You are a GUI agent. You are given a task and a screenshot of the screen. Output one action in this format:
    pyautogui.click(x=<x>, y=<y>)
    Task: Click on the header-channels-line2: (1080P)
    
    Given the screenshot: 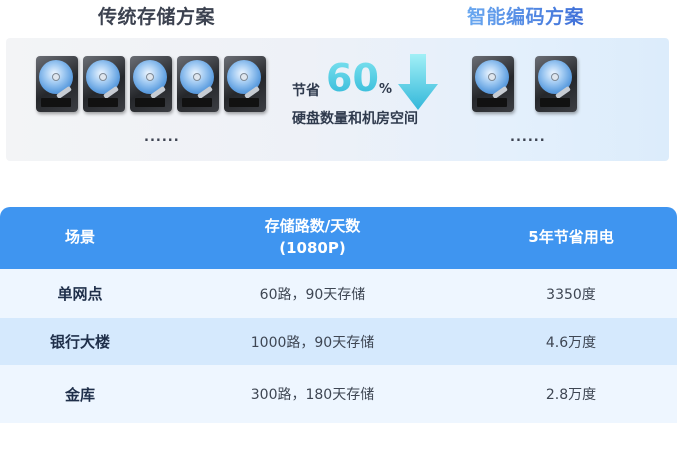 What is the action you would take?
    pyautogui.click(x=312, y=248)
    